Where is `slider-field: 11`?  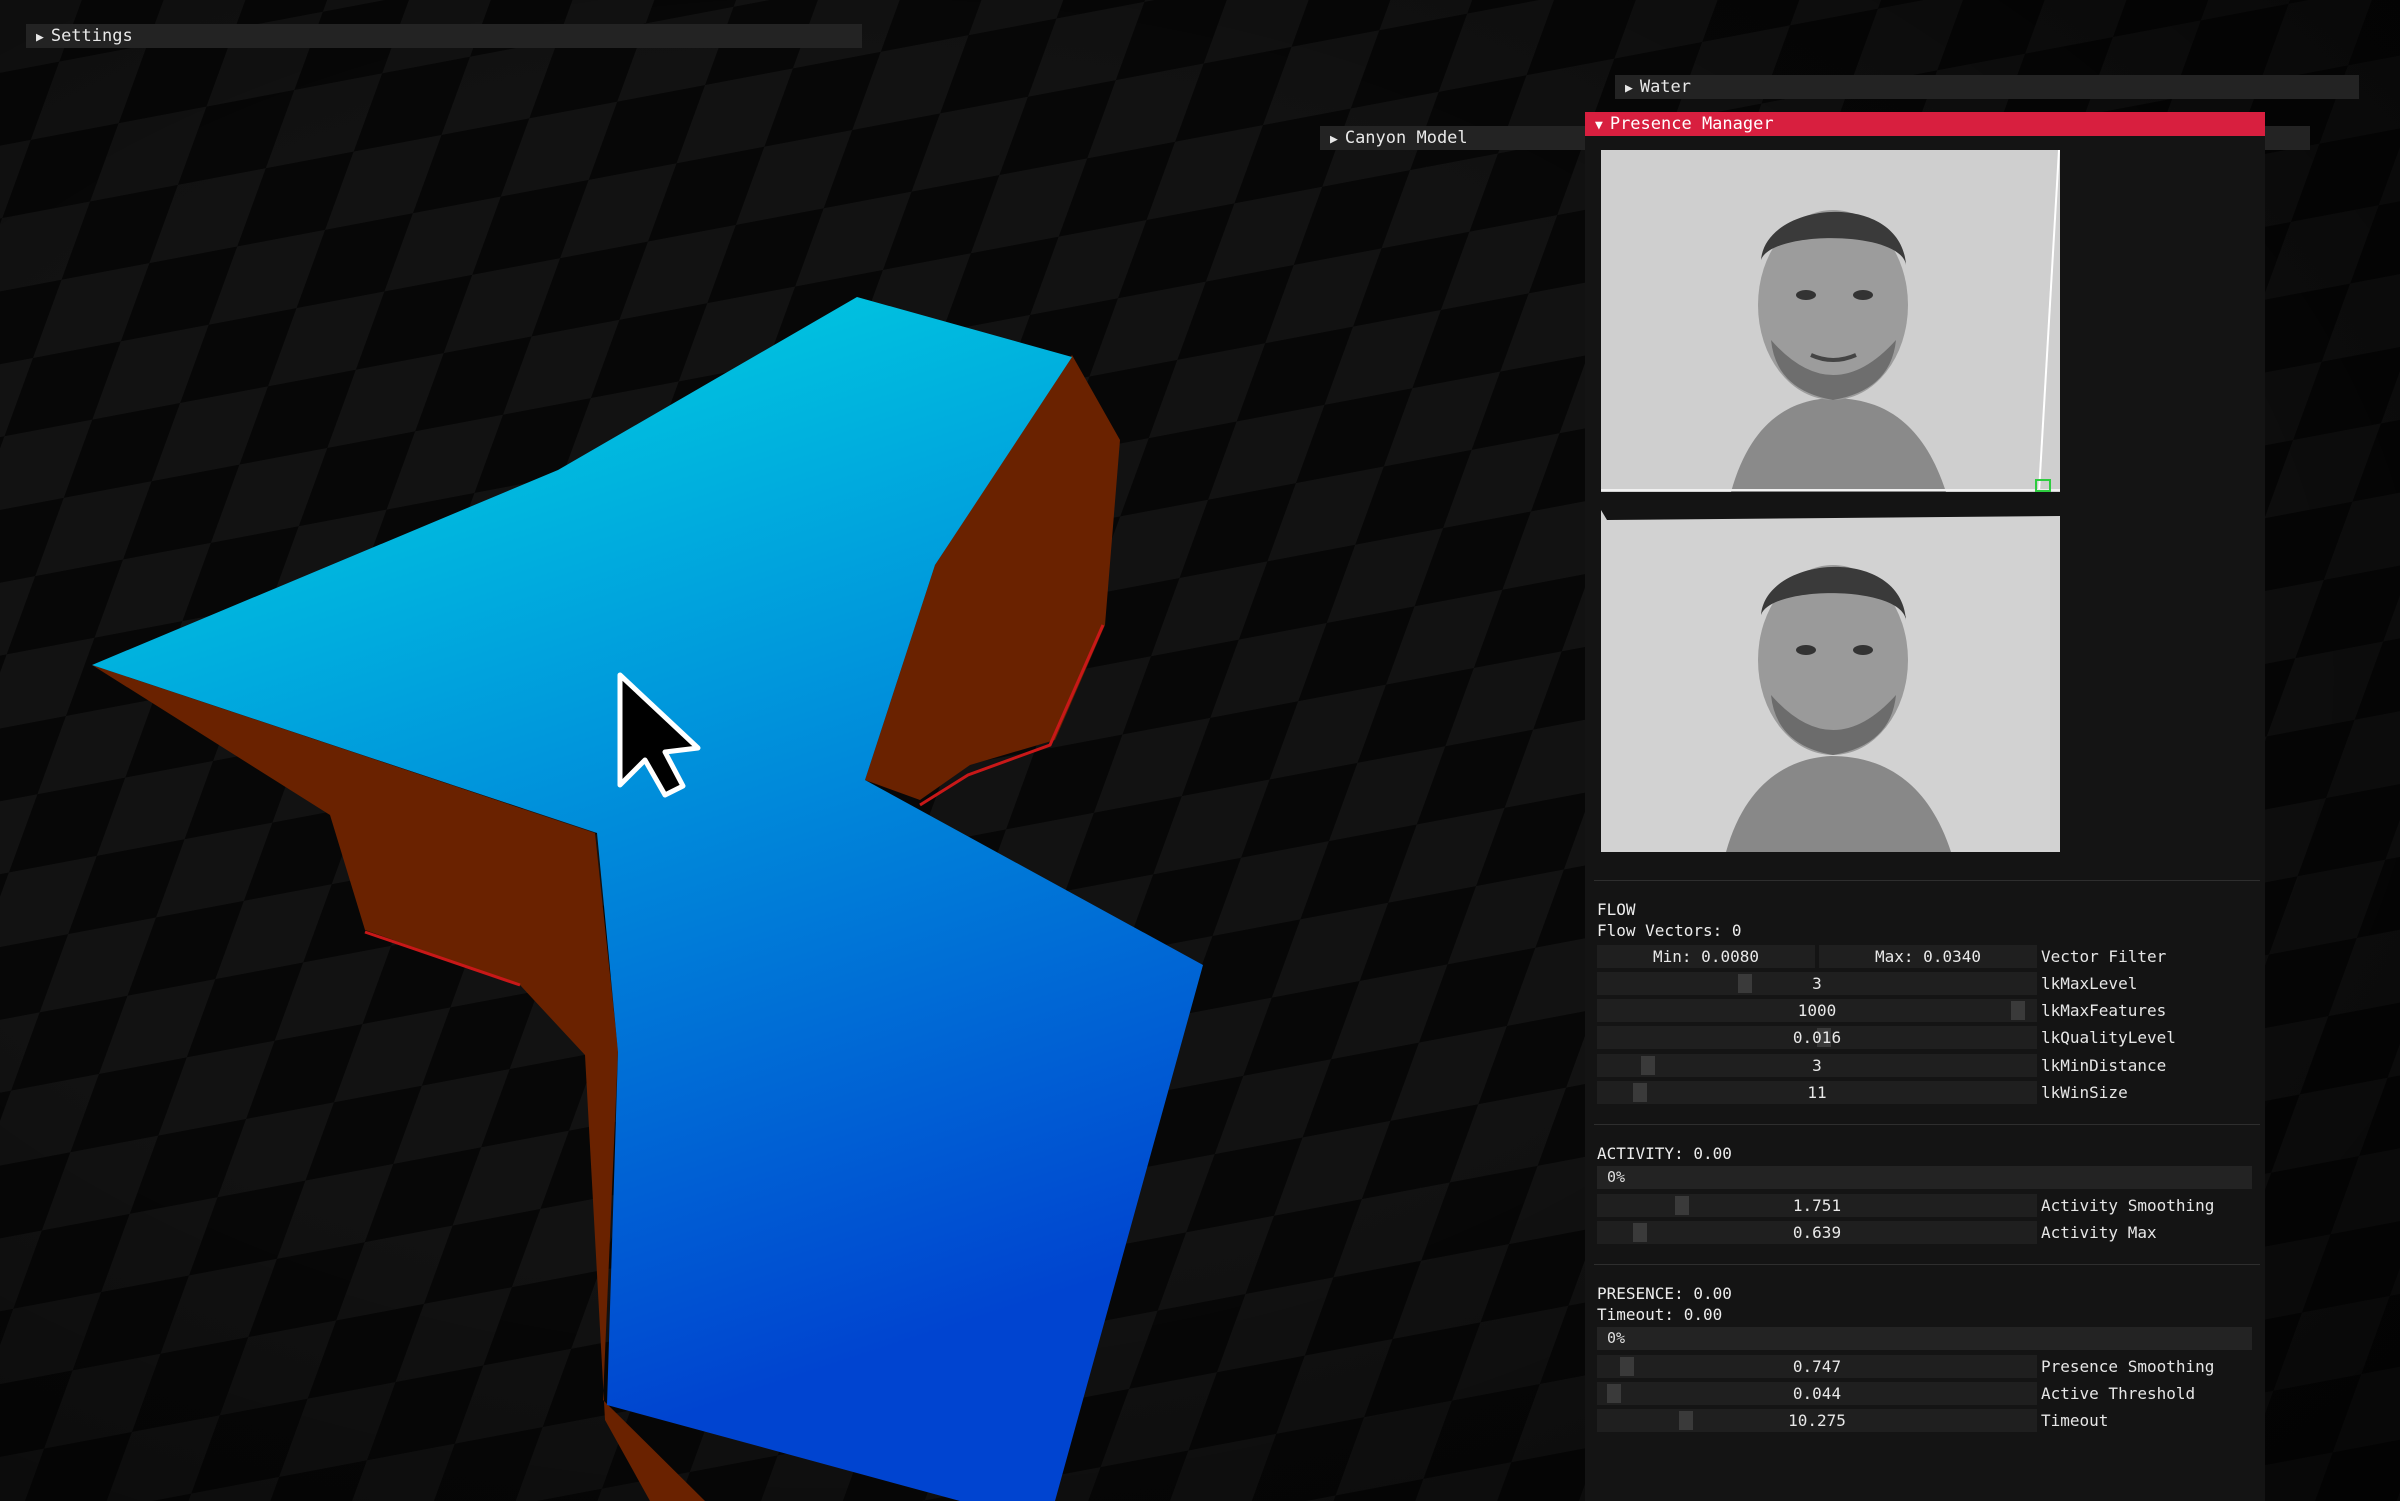 slider-field: 11 is located at coordinates (1817, 1092).